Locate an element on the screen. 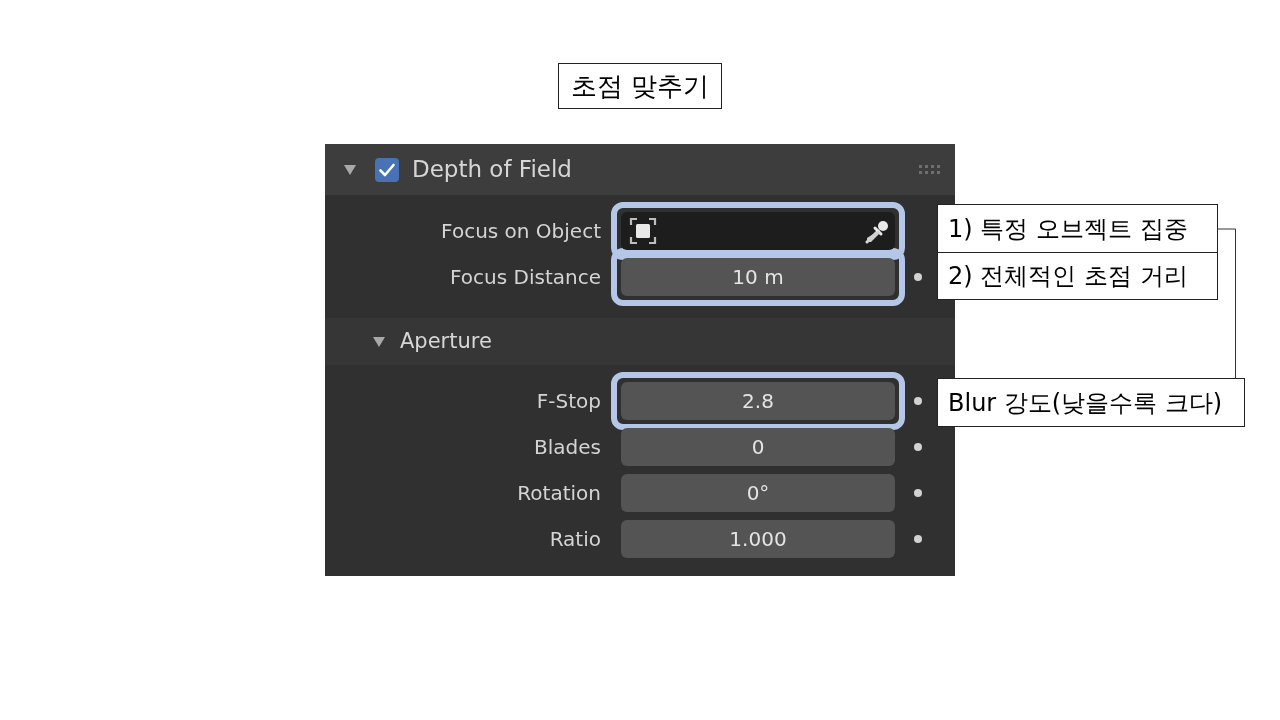 The image size is (1280, 720). bracketed-square-icon is located at coordinates (643, 231).